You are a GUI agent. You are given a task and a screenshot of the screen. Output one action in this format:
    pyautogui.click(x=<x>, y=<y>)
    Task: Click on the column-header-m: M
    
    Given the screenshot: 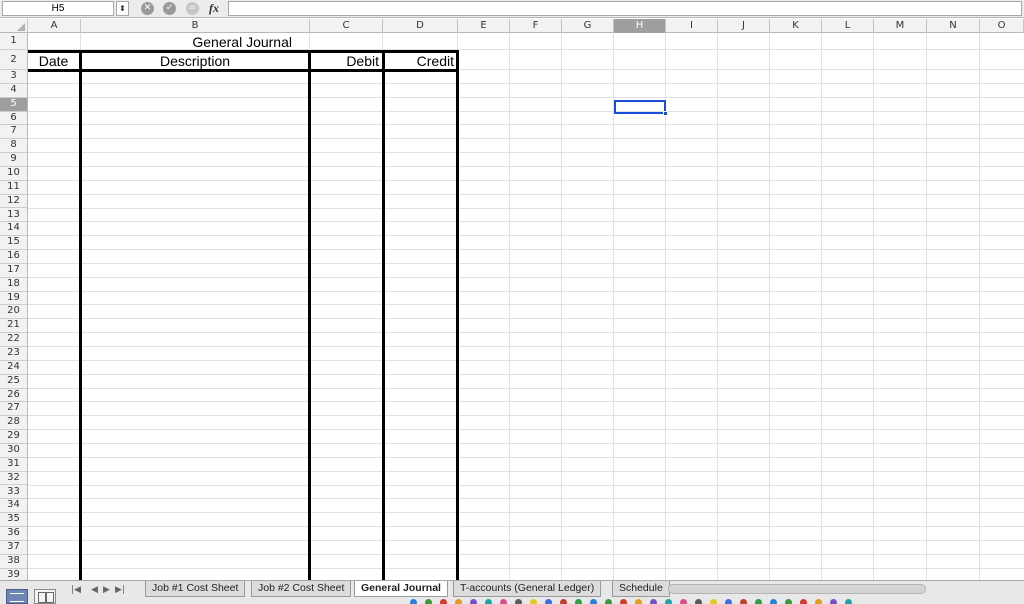 What is the action you would take?
    pyautogui.click(x=900, y=26)
    